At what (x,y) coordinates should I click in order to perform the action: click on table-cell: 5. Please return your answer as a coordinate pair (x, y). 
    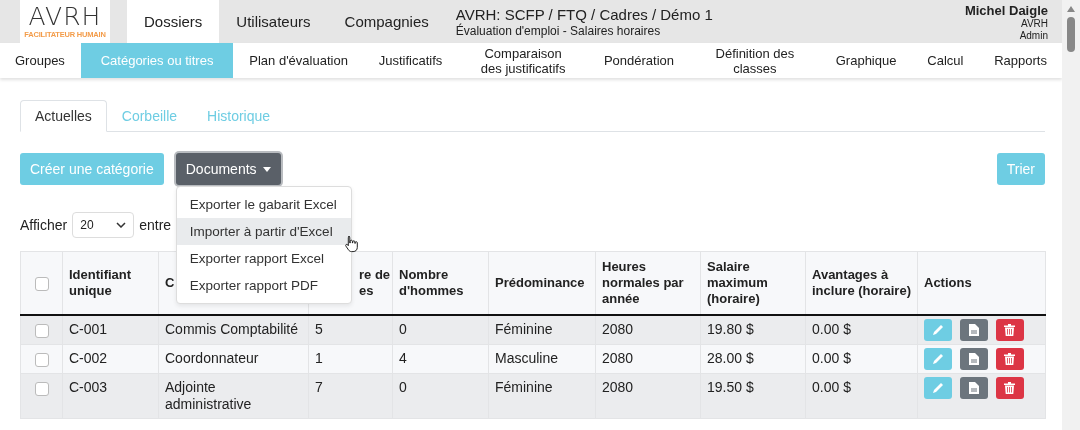
    Looking at the image, I should click on (350, 330).